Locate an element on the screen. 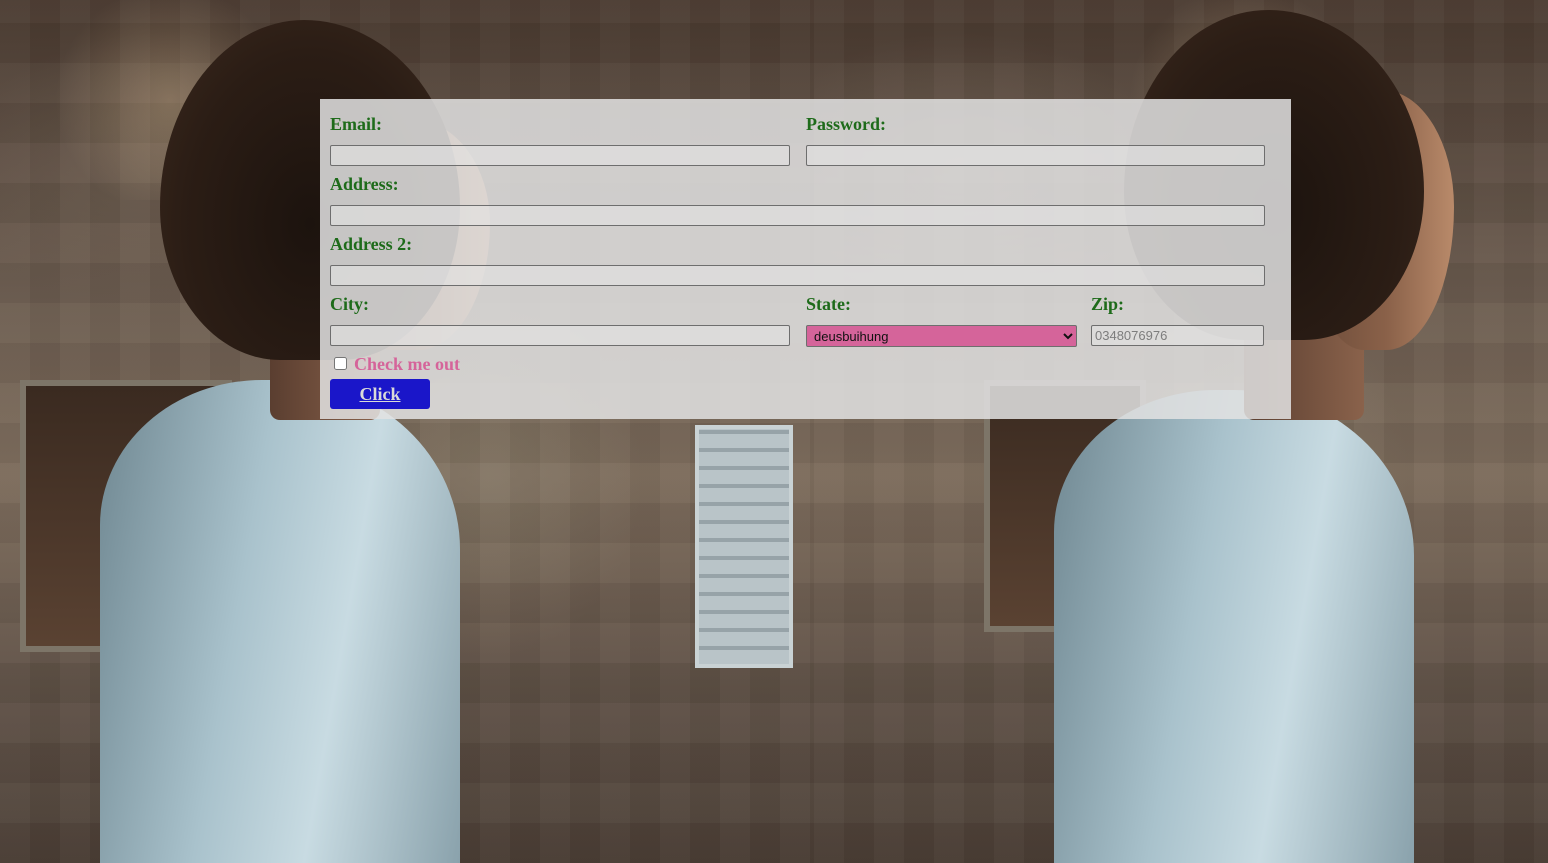  password-label: Password: is located at coordinates (846, 124).